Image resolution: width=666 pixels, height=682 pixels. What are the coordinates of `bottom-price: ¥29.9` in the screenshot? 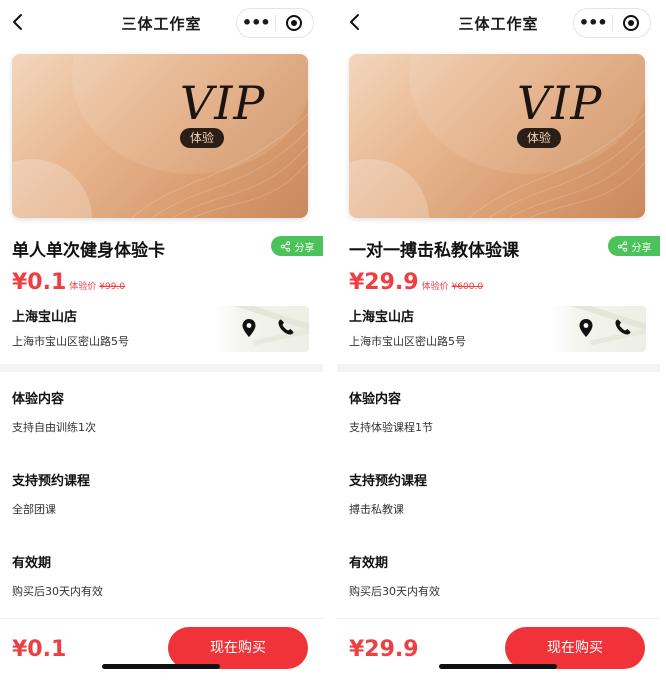 It's located at (384, 649).